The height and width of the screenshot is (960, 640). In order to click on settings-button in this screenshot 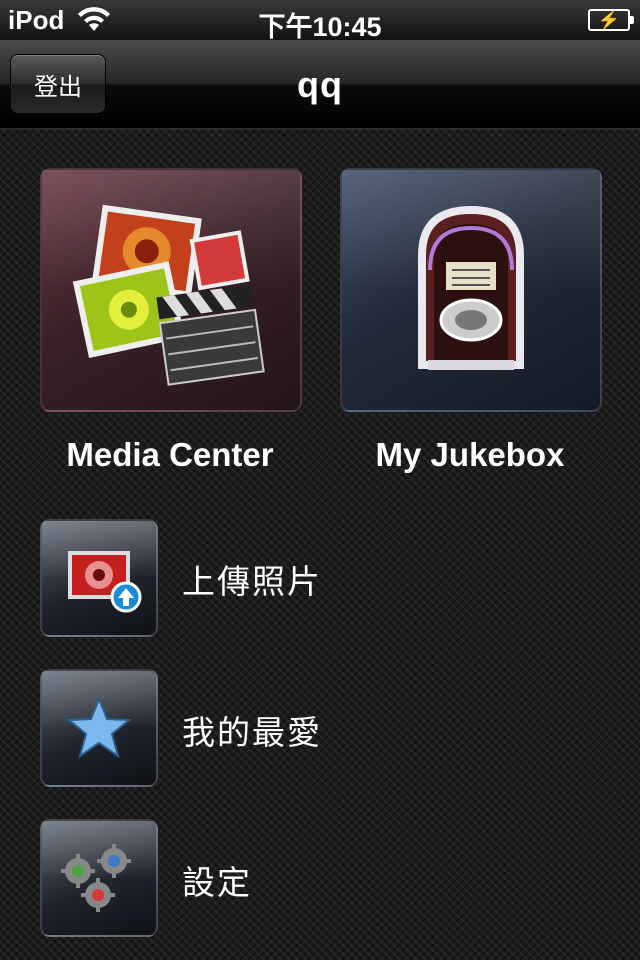, I will do `click(99, 878)`.